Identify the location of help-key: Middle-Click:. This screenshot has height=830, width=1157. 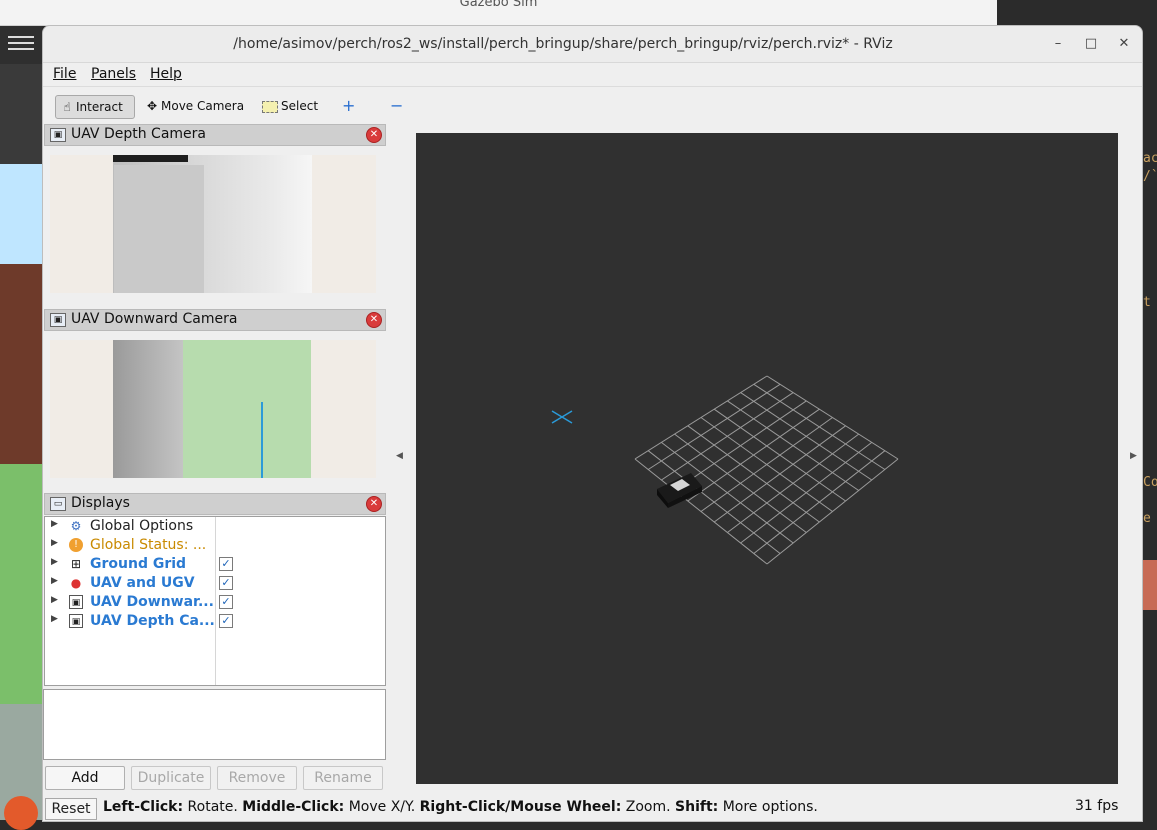
(293, 807).